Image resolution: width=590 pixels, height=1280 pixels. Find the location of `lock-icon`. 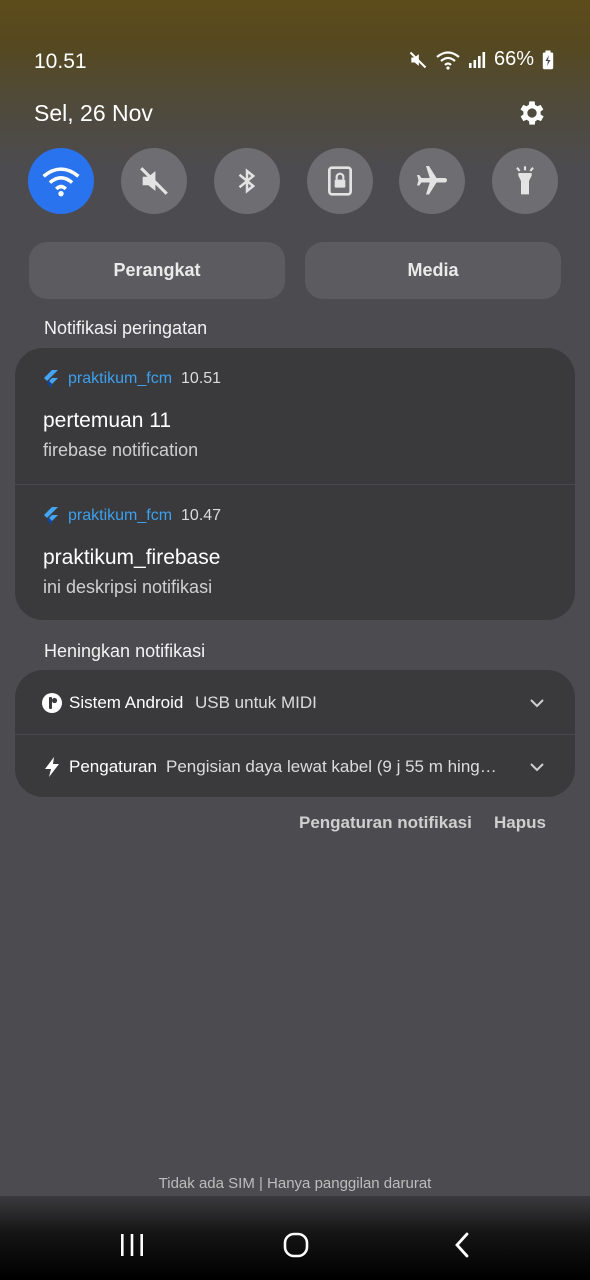

lock-icon is located at coordinates (340, 181).